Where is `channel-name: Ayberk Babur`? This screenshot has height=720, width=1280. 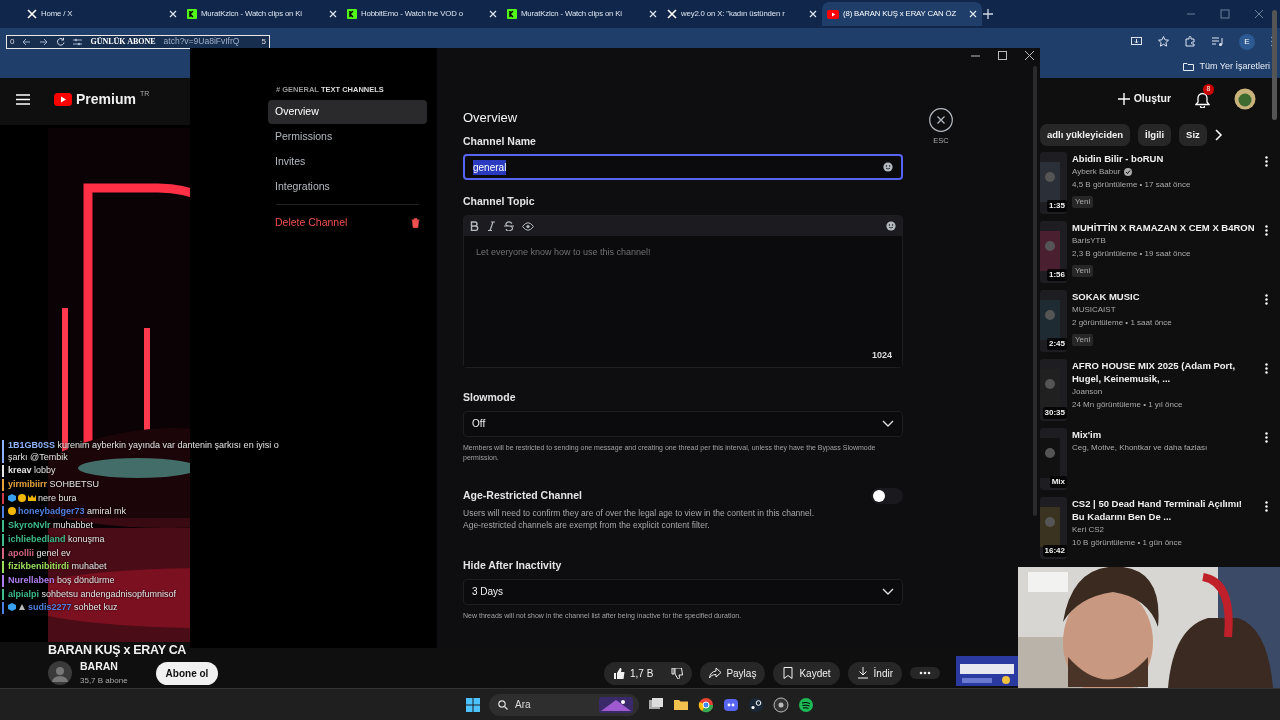
channel-name: Ayberk Babur is located at coordinates (1096, 171).